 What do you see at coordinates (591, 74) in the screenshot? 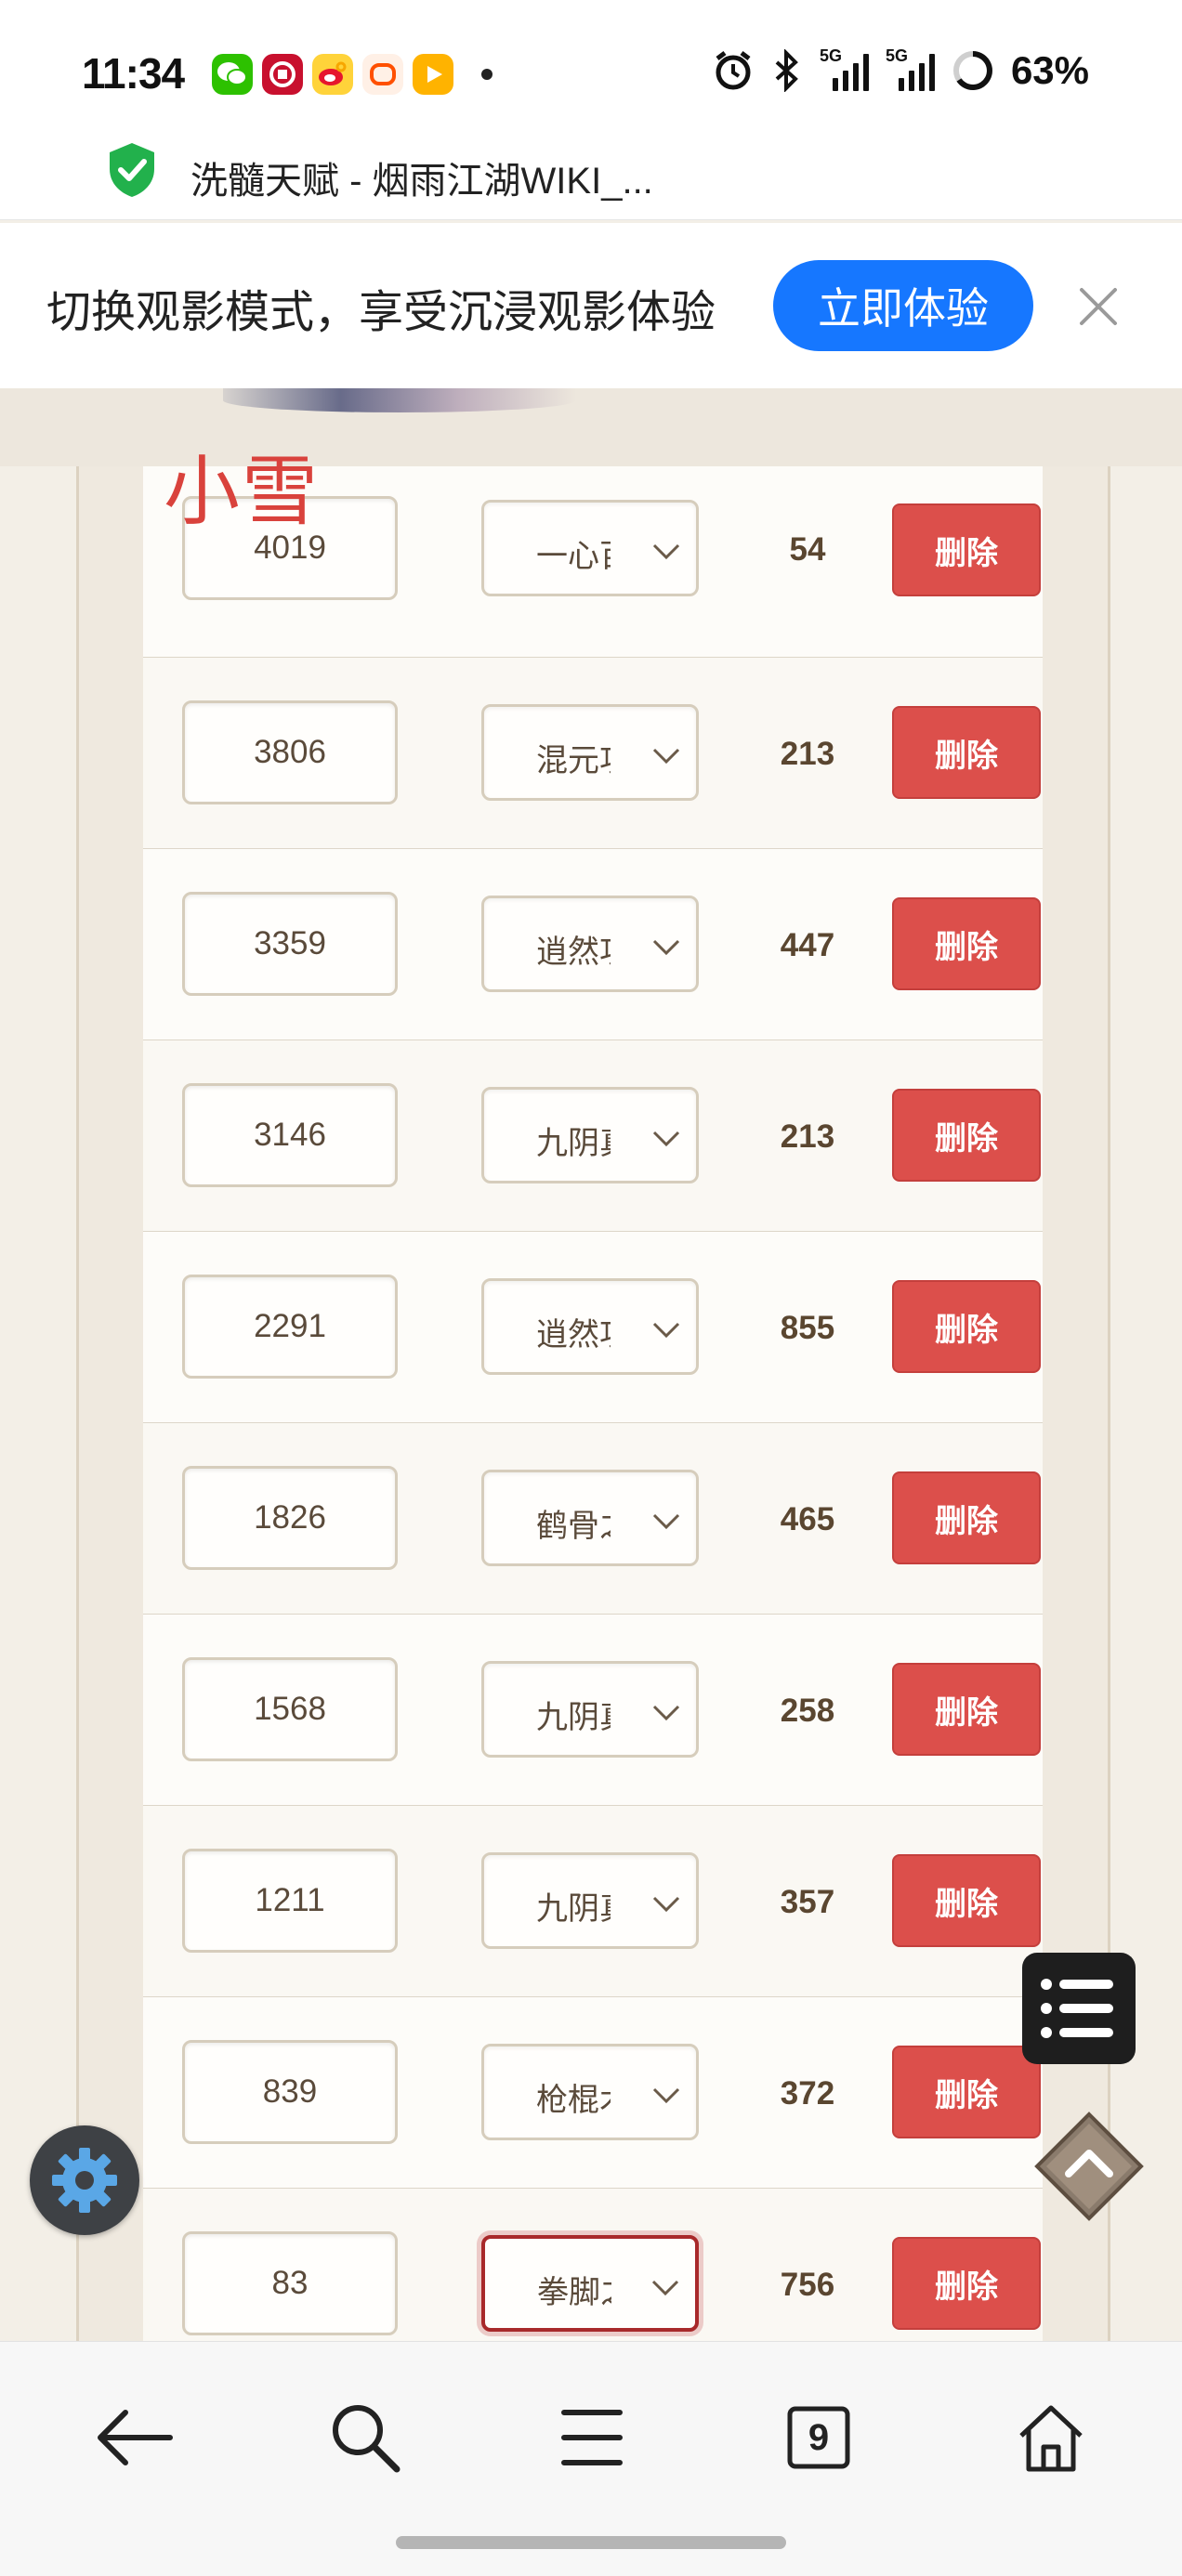
I see `status-bar: 11:34 5G 5G 63%` at bounding box center [591, 74].